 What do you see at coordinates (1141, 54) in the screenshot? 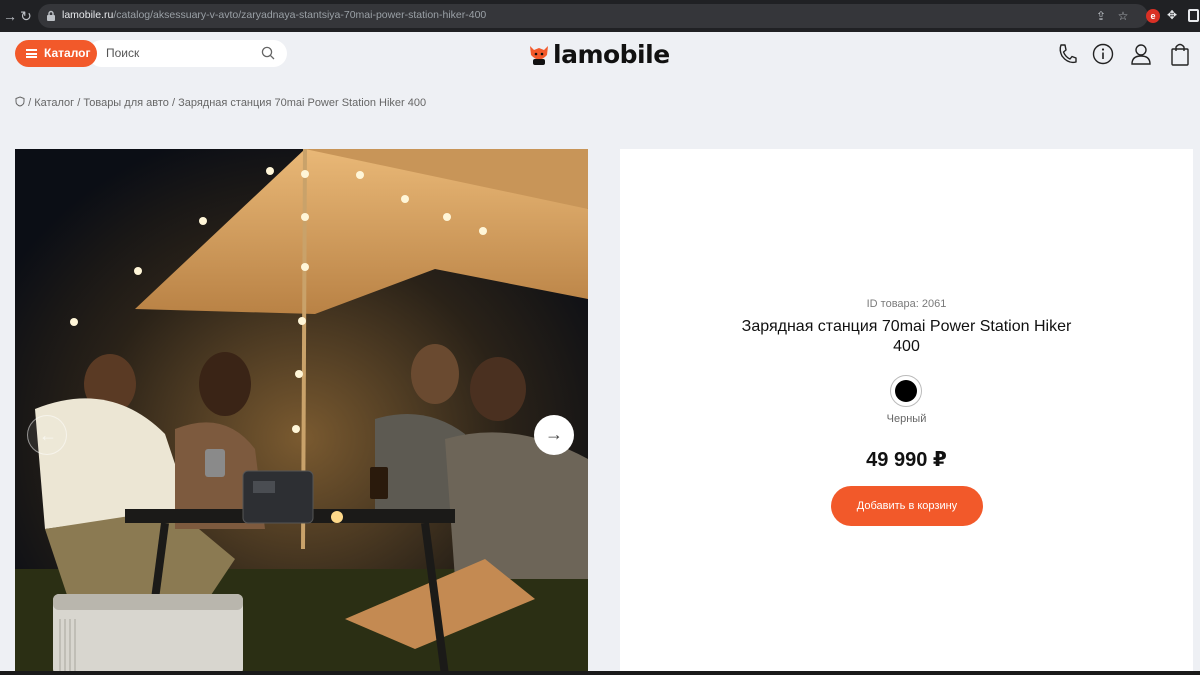
I see `user-icon` at bounding box center [1141, 54].